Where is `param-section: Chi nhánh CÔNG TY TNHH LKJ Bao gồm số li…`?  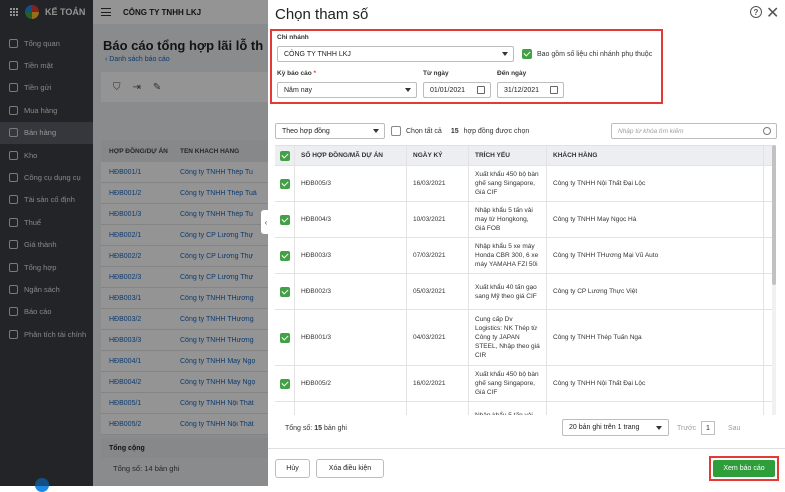
param-section: Chi nhánh CÔNG TY TNHH LKJ Bao gồm số li… is located at coordinates (466, 66).